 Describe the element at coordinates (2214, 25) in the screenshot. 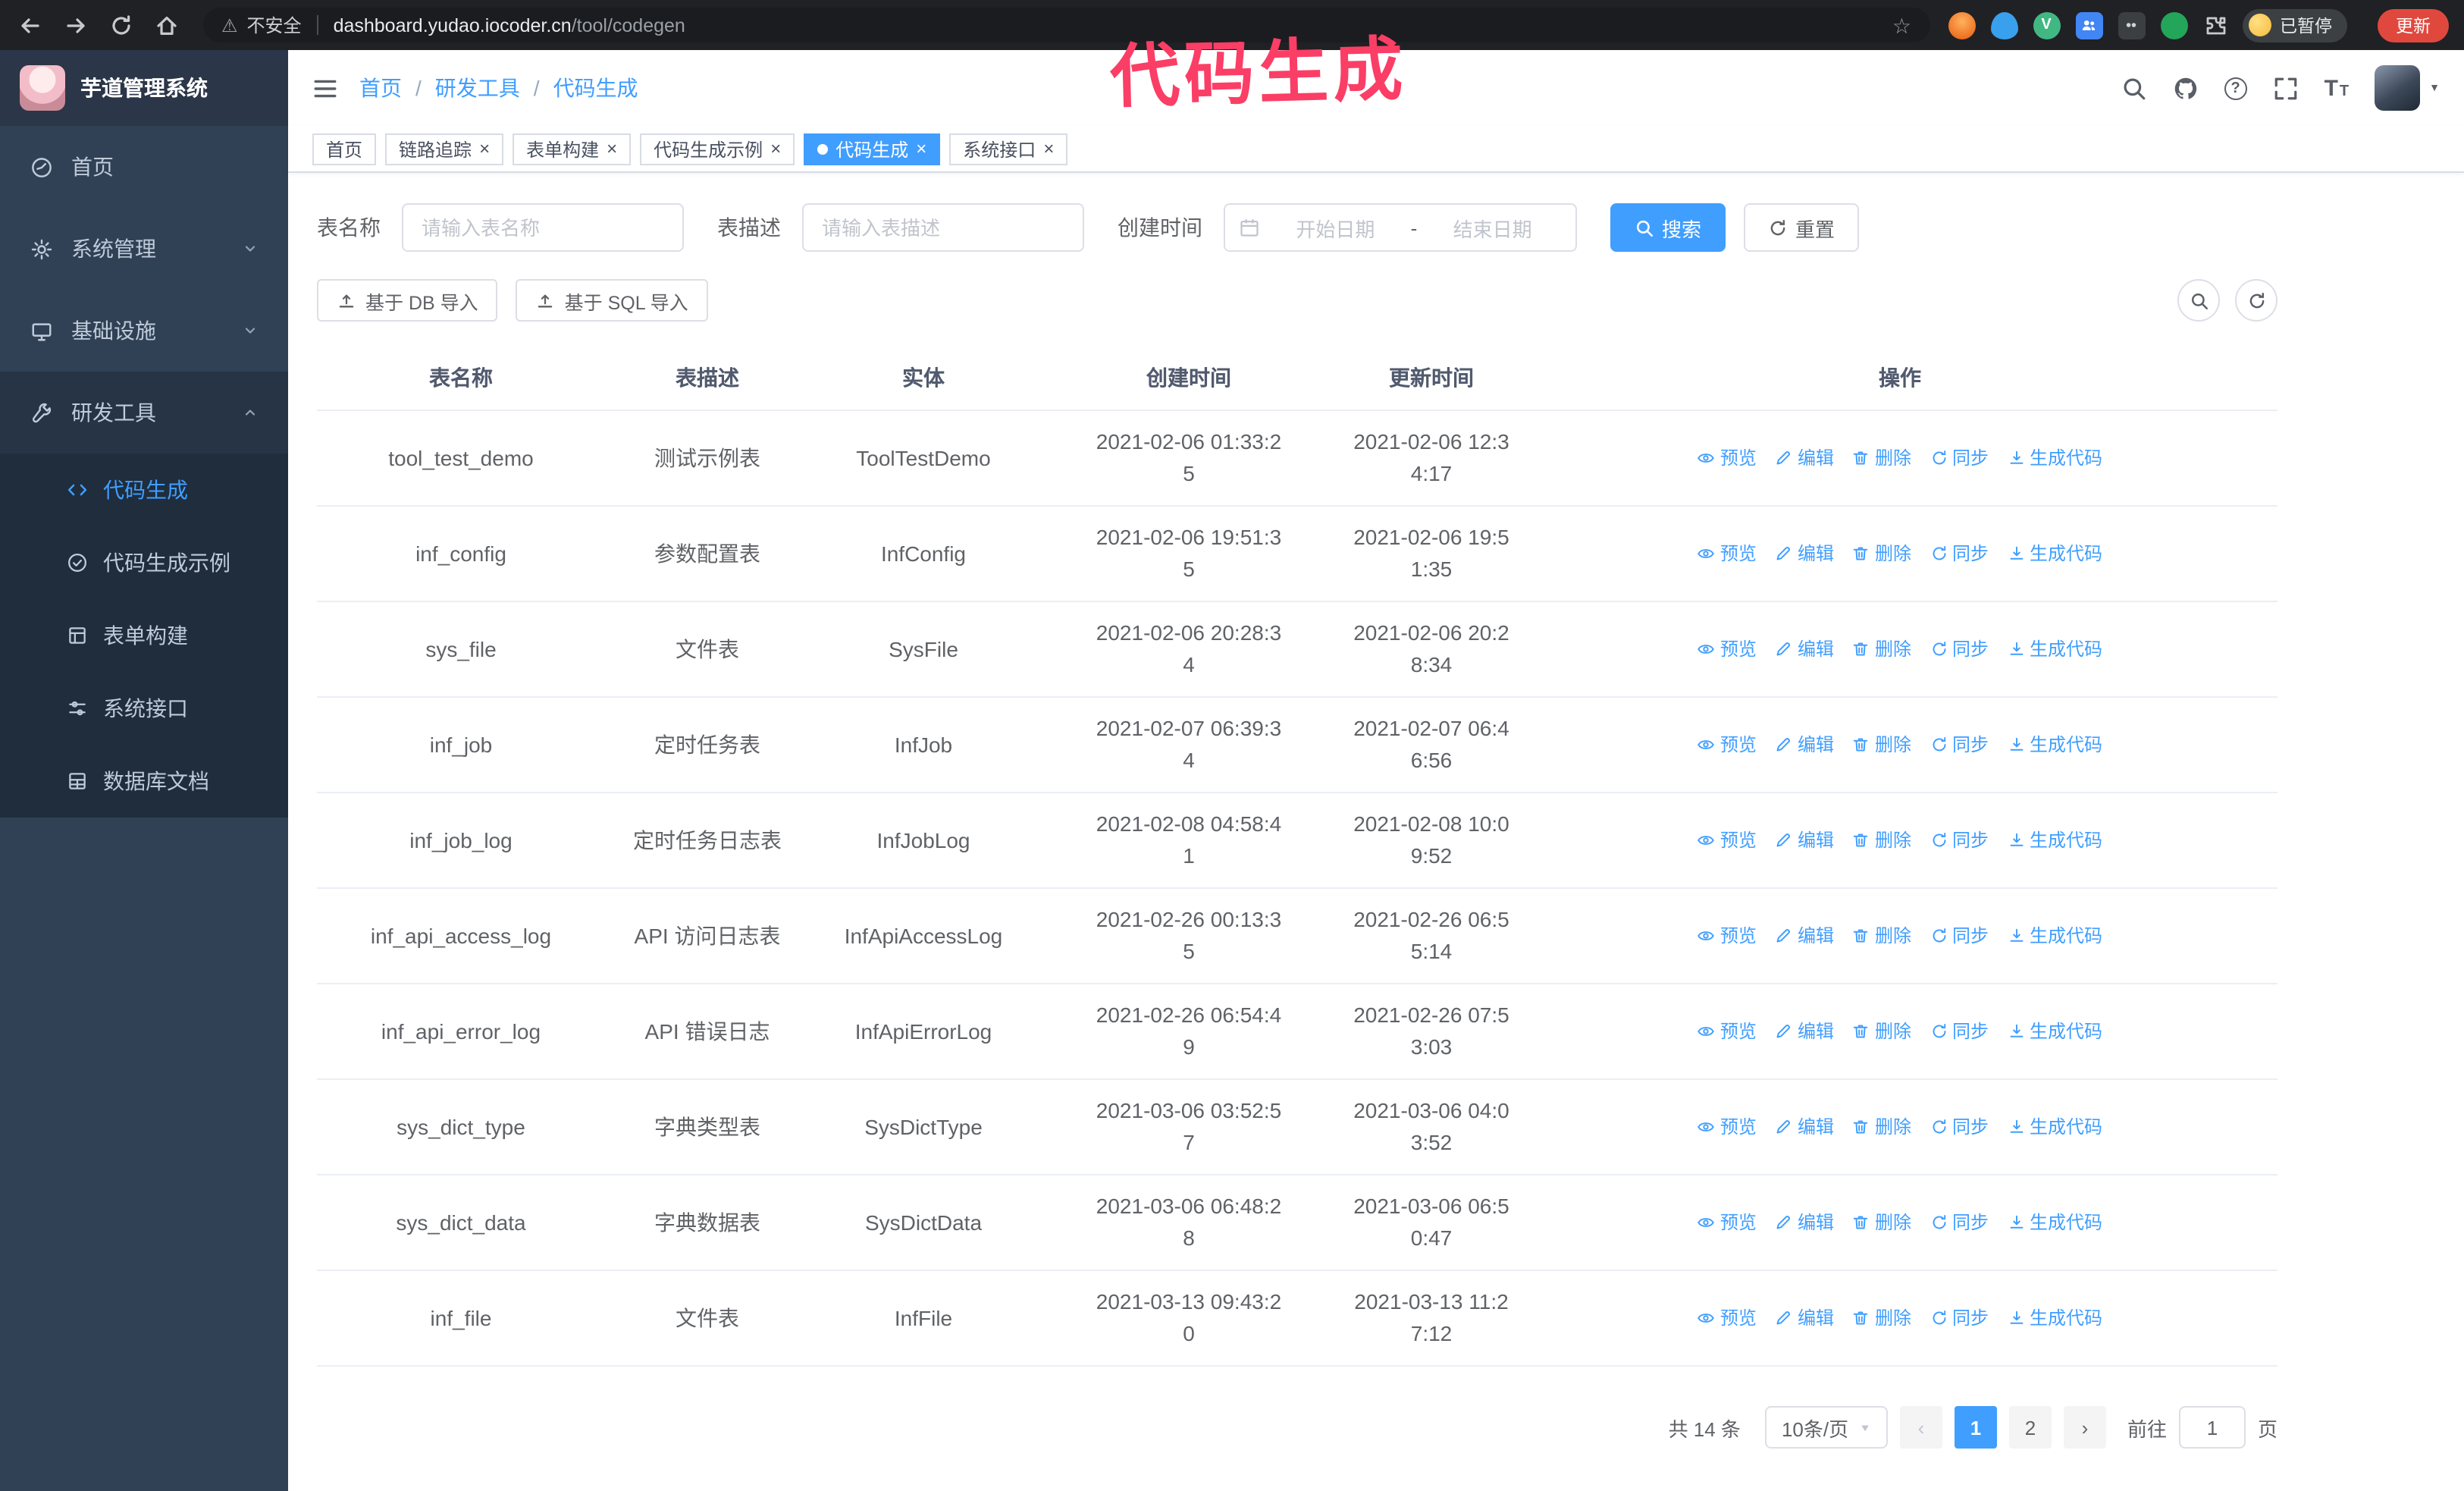

I see `extensions-puzzle-icon` at that location.